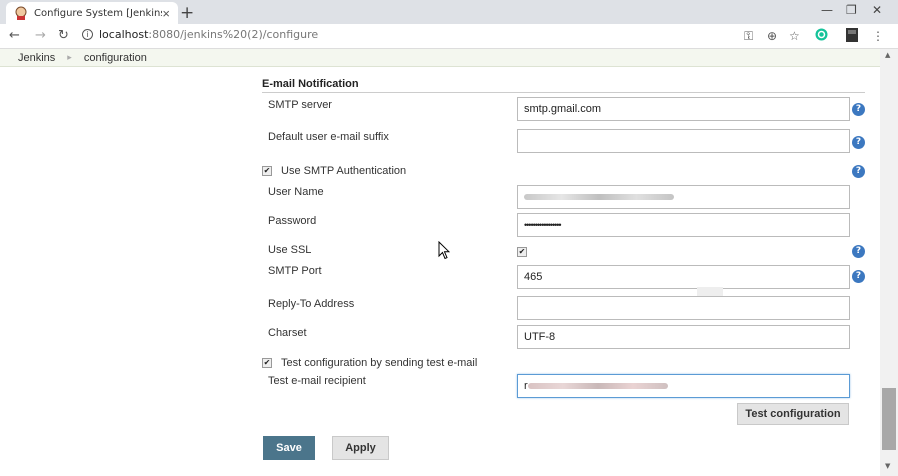  What do you see at coordinates (187, 13) in the screenshot?
I see `new-tab-button: +` at bounding box center [187, 13].